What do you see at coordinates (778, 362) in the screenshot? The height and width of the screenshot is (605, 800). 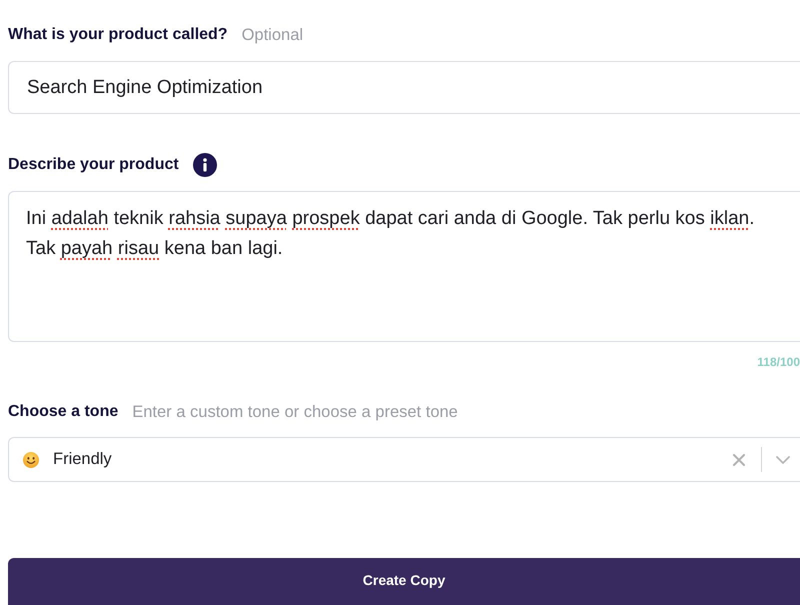 I see `character-counter: 118/100` at bounding box center [778, 362].